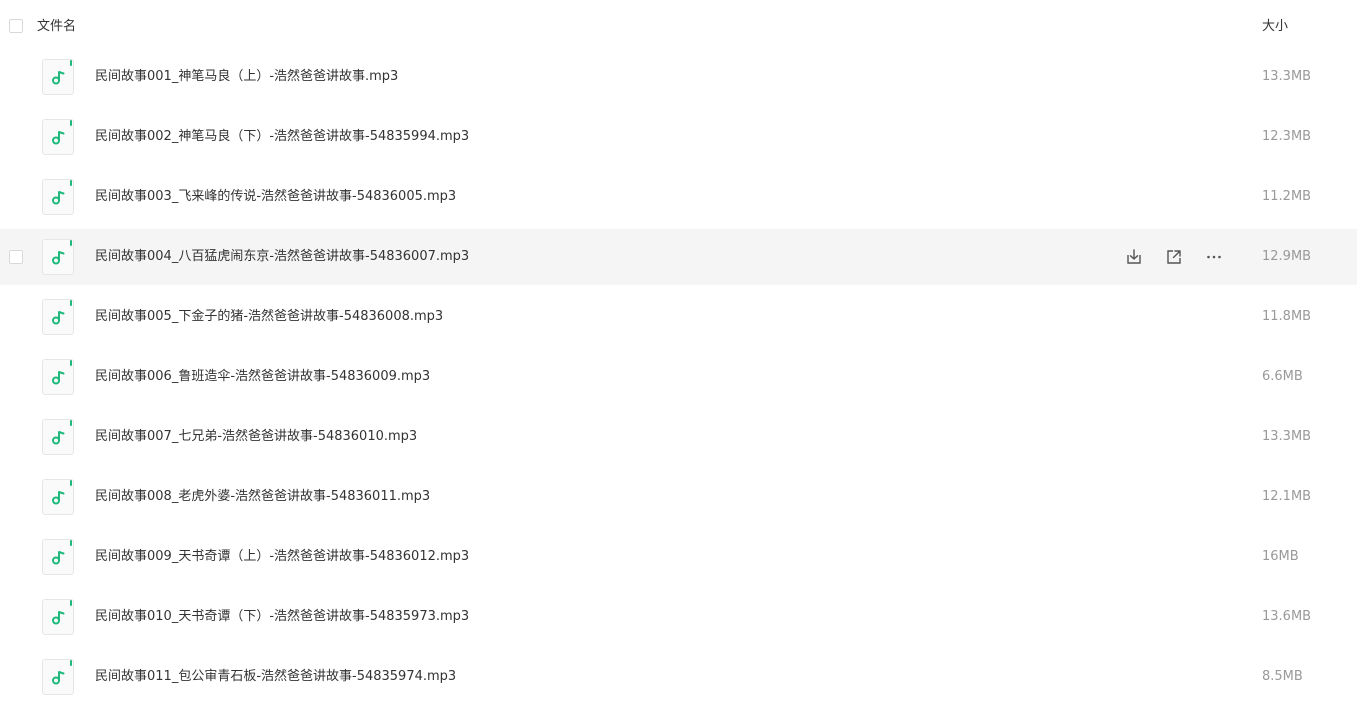 Image resolution: width=1357 pixels, height=720 pixels. What do you see at coordinates (678, 27) in the screenshot?
I see `list-header: 文件名 大小` at bounding box center [678, 27].